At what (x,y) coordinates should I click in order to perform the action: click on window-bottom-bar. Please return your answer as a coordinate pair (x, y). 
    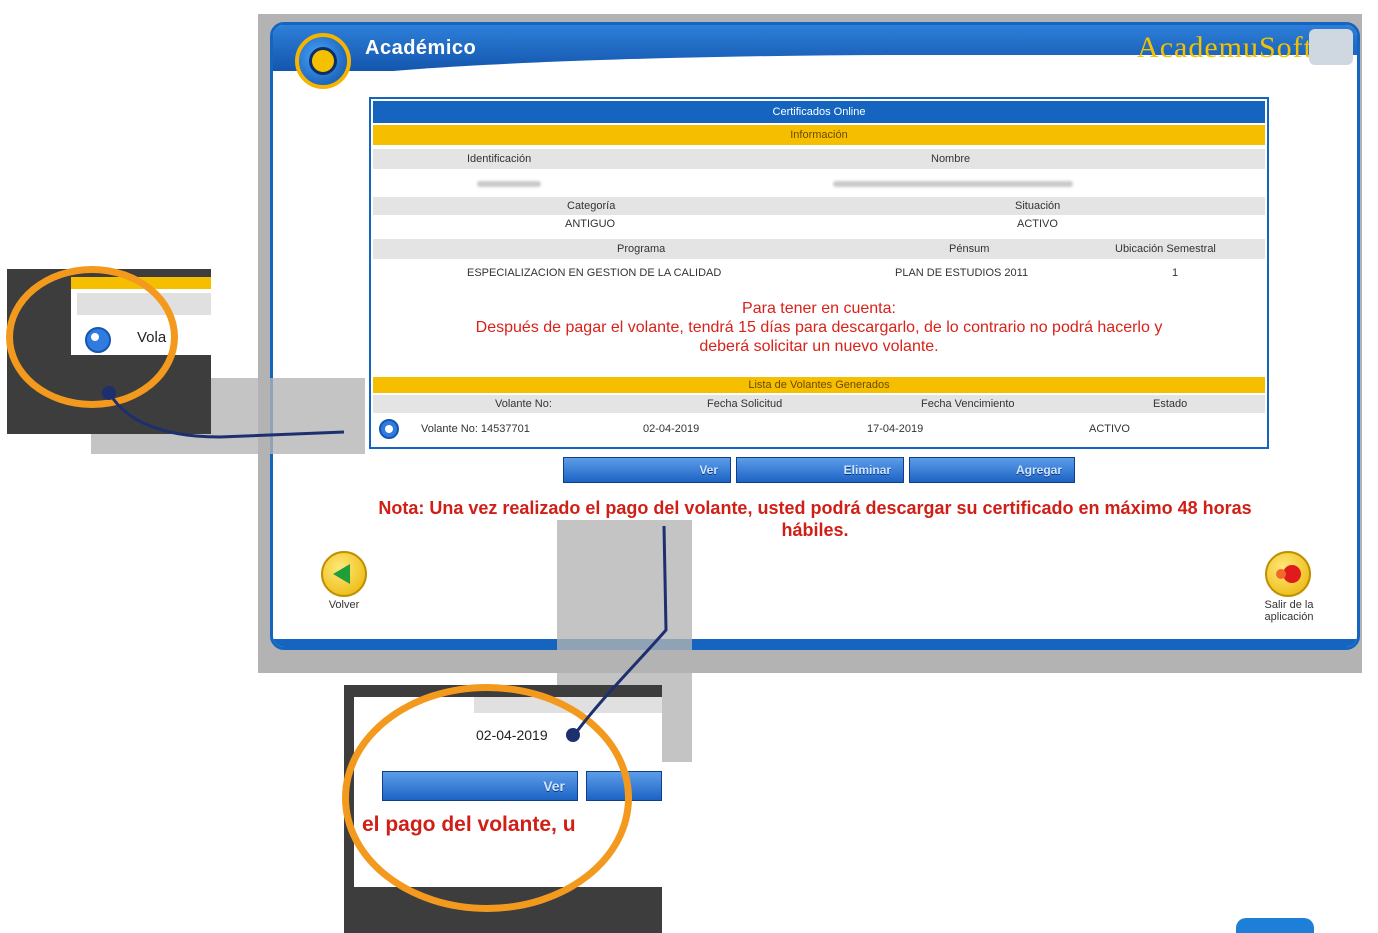
    Looking at the image, I should click on (815, 643).